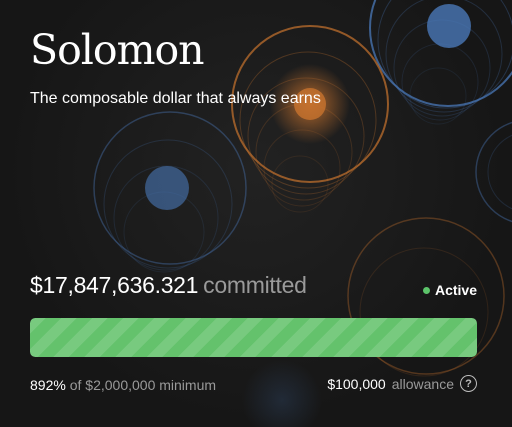 Image resolution: width=512 pixels, height=427 pixels. What do you see at coordinates (48, 385) in the screenshot?
I see `progress-percent: 892%` at bounding box center [48, 385].